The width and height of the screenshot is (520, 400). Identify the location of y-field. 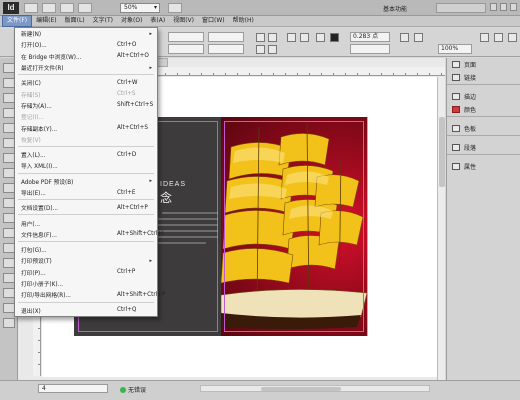
(186, 49).